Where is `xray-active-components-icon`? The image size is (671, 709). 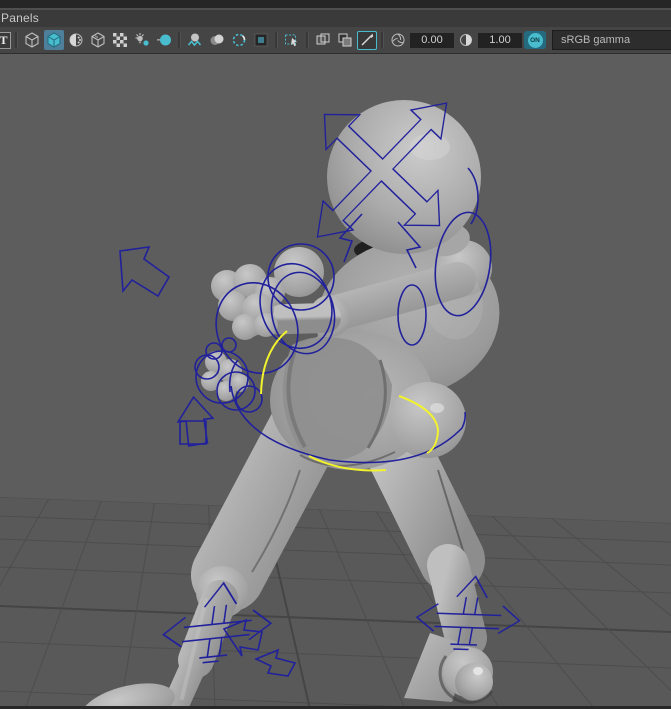 xray-active-components-icon is located at coordinates (345, 40).